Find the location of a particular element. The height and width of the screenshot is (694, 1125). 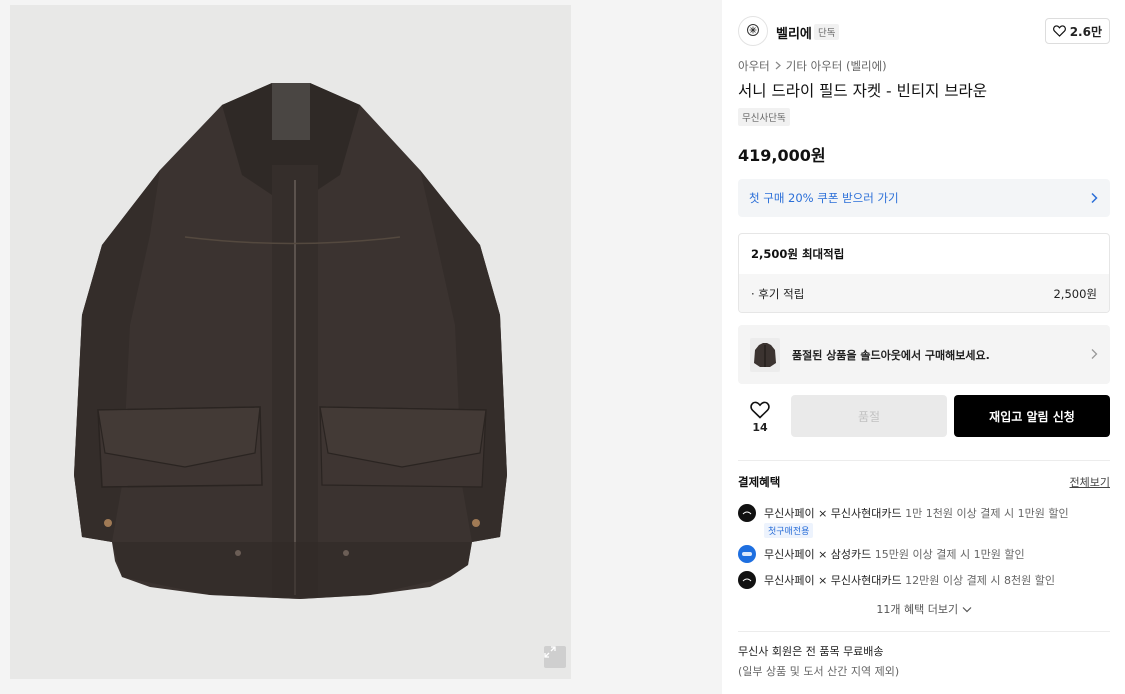

benefit-text: 무신사페이 × 삼성카드 15만원 이상 결제 시 1만원 할인 is located at coordinates (894, 554).